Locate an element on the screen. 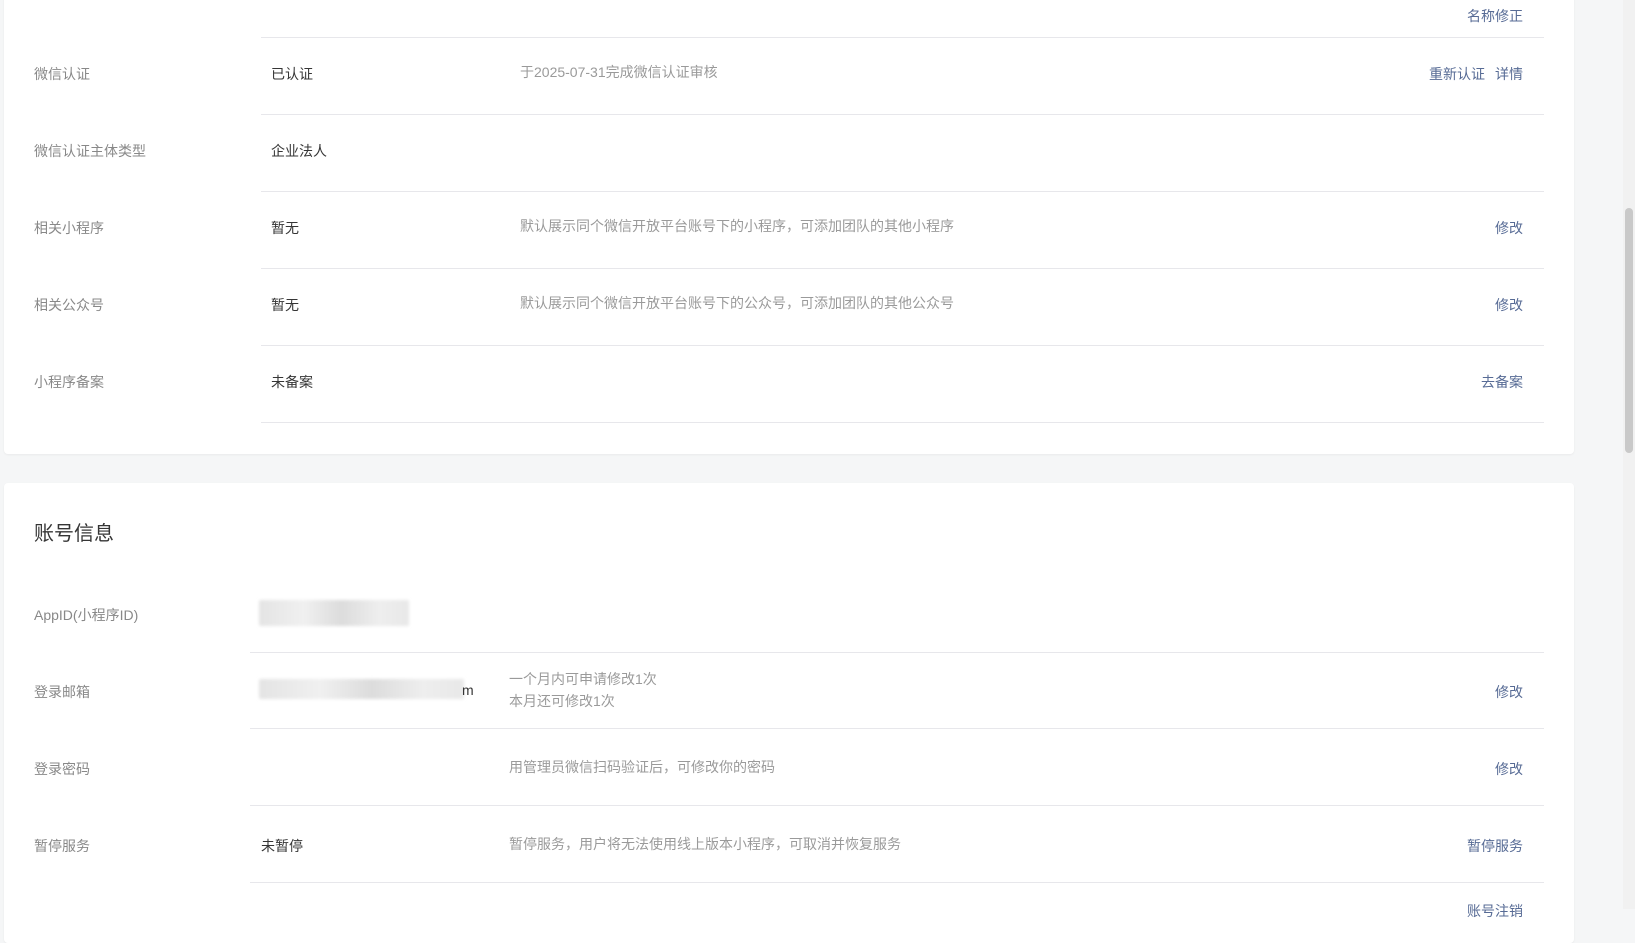 The width and height of the screenshot is (1635, 943). related-official-account-actions: 修改 is located at coordinates (1509, 305).